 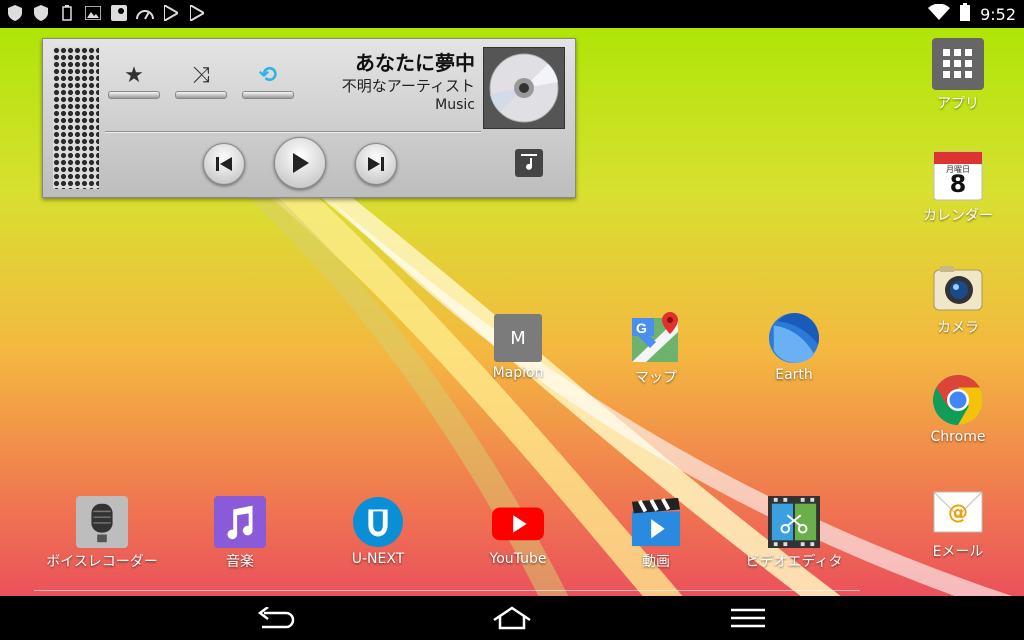 I want to click on dock-divider, so click(x=447, y=590).